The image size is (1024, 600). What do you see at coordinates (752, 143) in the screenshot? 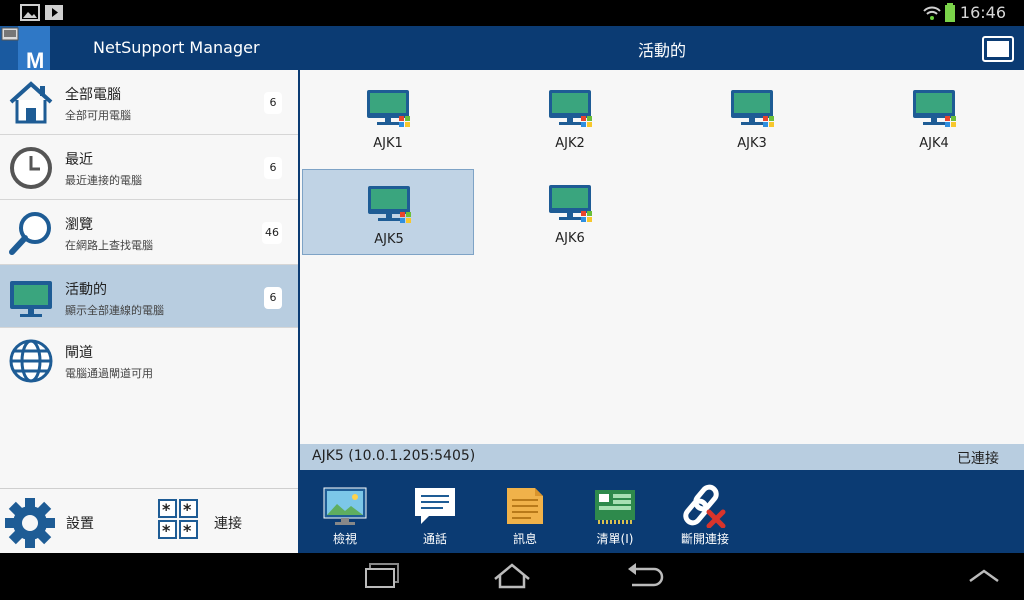
I see `computer-name: AJK3` at bounding box center [752, 143].